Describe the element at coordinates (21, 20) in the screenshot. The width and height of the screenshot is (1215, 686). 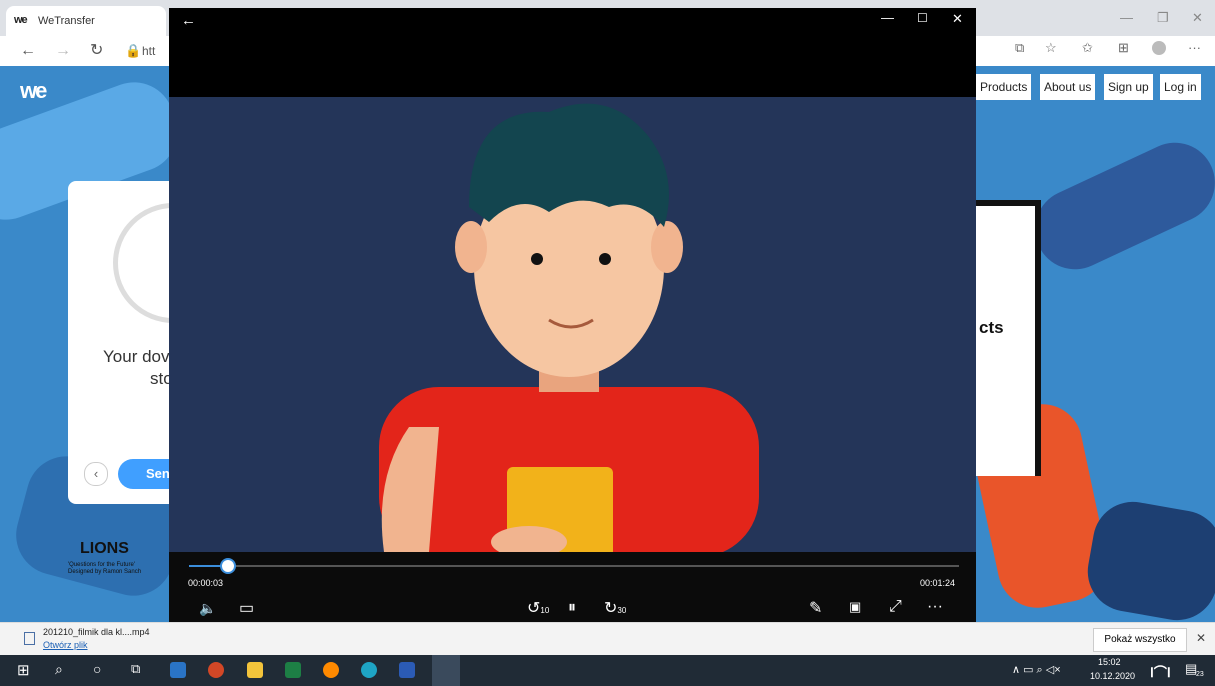
I see `wetransfer-tab-logo: we` at that location.